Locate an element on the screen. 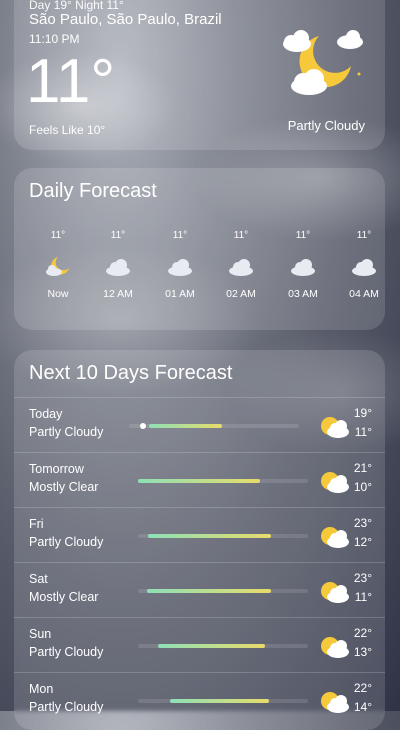  hour-label: 02 AM is located at coordinates (241, 294).